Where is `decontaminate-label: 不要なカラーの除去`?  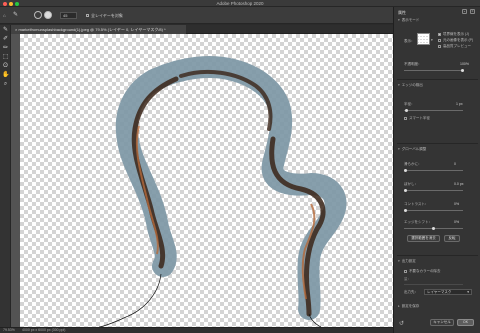 decontaminate-label: 不要なカラーの除去 is located at coordinates (425, 271).